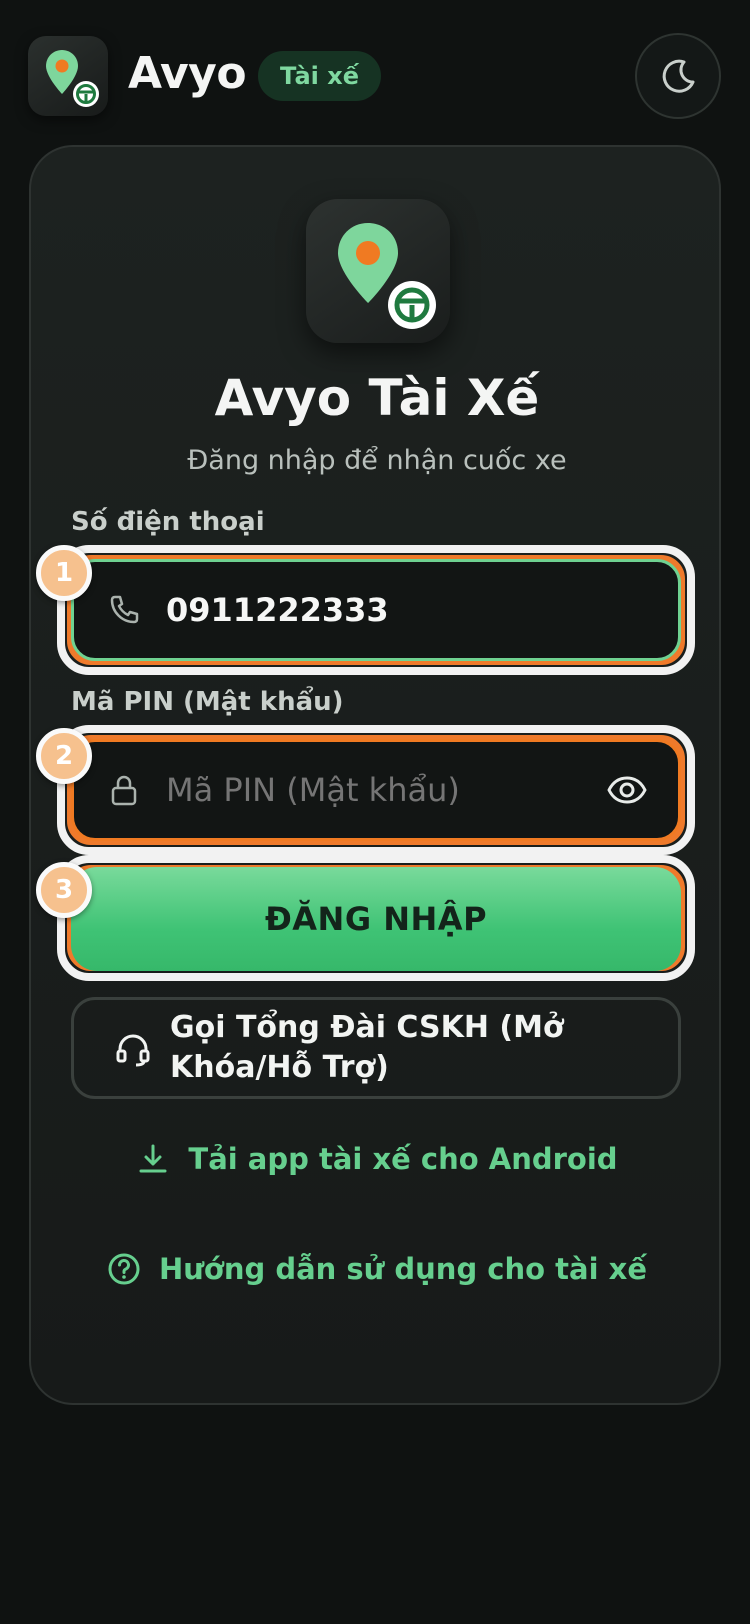 The height and width of the screenshot is (1624, 750). What do you see at coordinates (377, 460) in the screenshot?
I see `page-subtitle: Đăng nhập để nhận cuốc xe` at bounding box center [377, 460].